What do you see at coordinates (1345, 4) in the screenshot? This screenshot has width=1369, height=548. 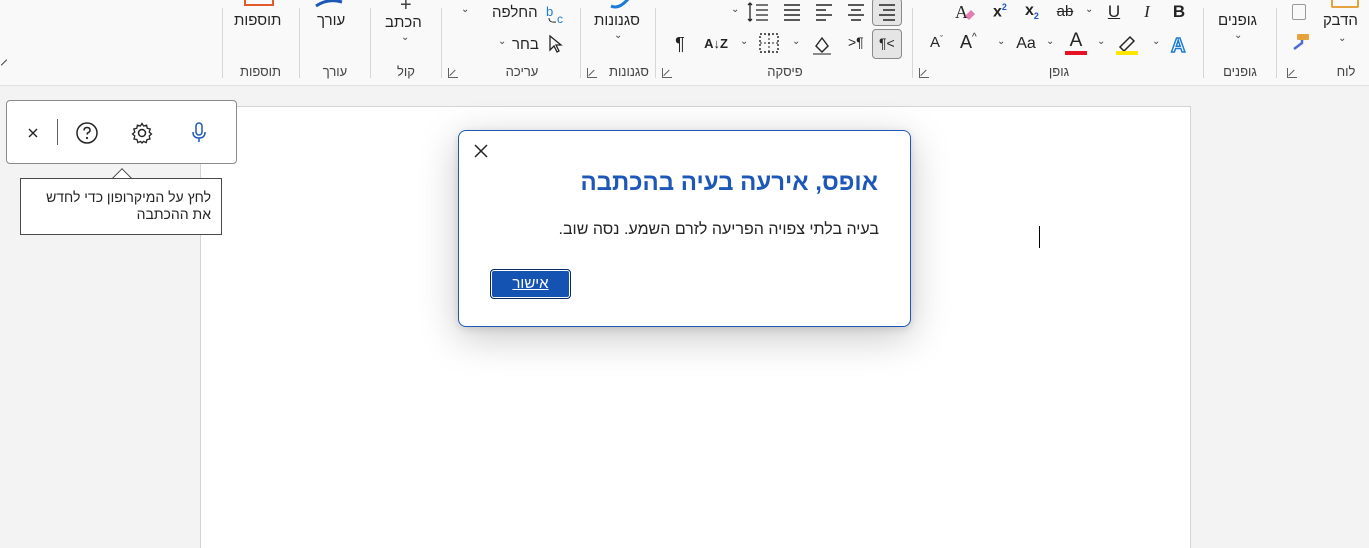 I see `paste-icon` at bounding box center [1345, 4].